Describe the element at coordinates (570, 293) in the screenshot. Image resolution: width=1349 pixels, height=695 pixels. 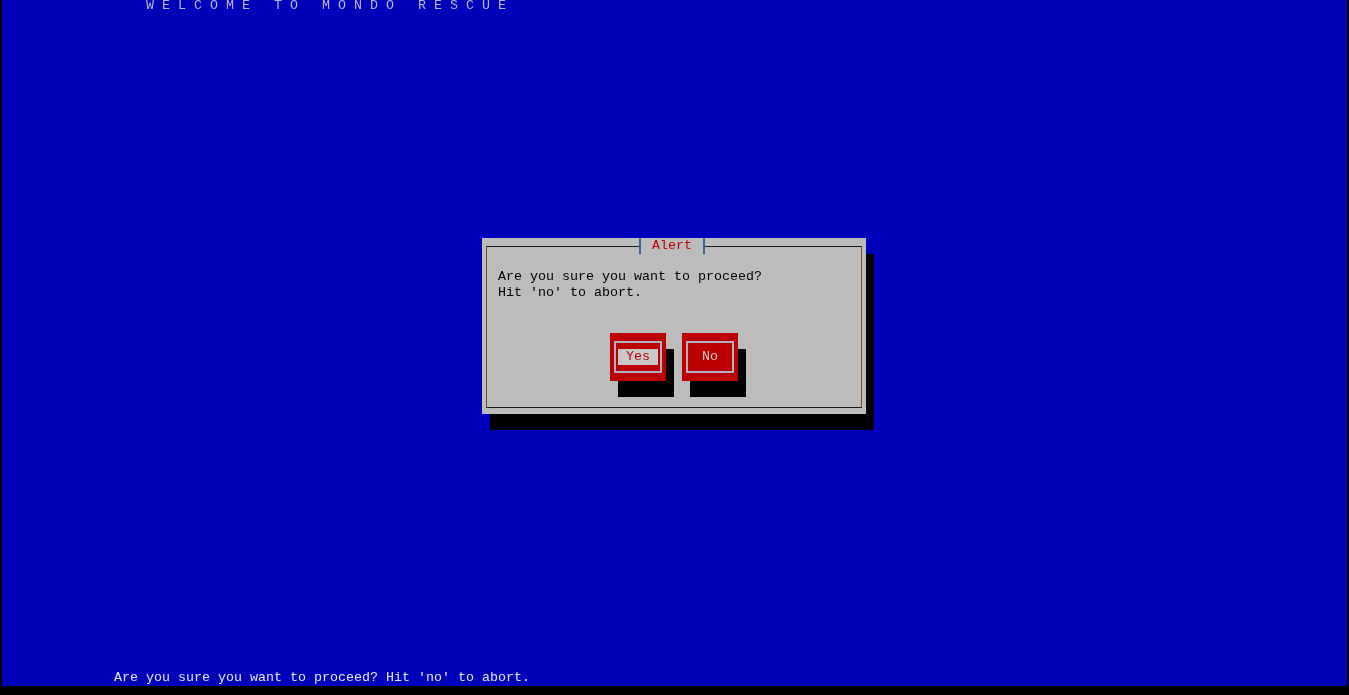
I see `dialog-message: Hit 'no' to abort.` at that location.